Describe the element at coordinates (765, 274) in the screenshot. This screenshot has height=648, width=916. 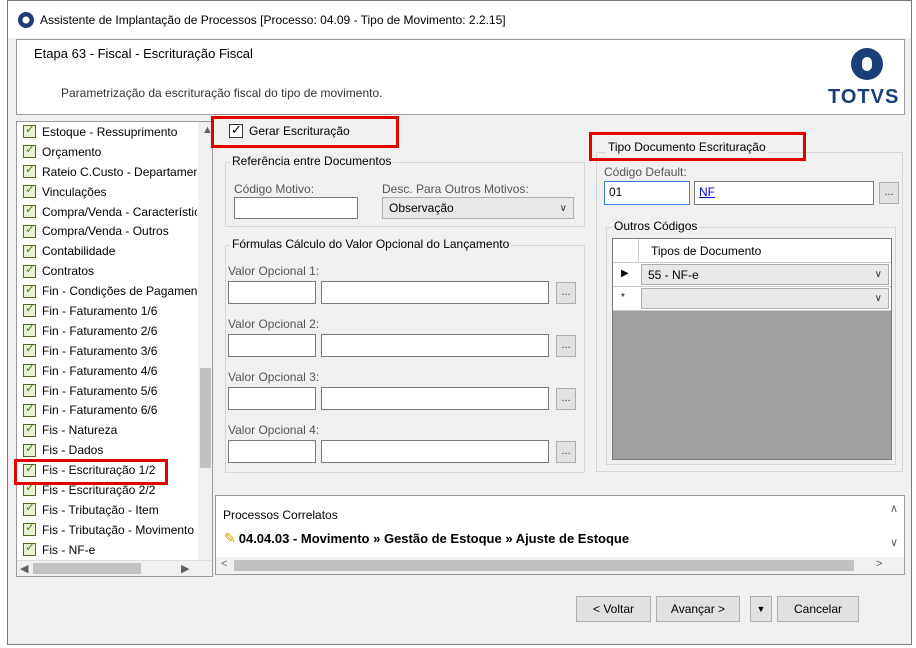
I see `tipo-documento-select: 55 - NF-e ∨` at that location.